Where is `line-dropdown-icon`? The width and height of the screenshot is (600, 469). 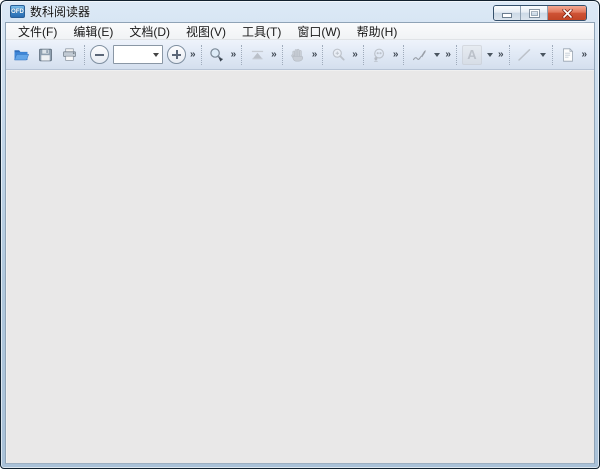 line-dropdown-icon is located at coordinates (542, 54).